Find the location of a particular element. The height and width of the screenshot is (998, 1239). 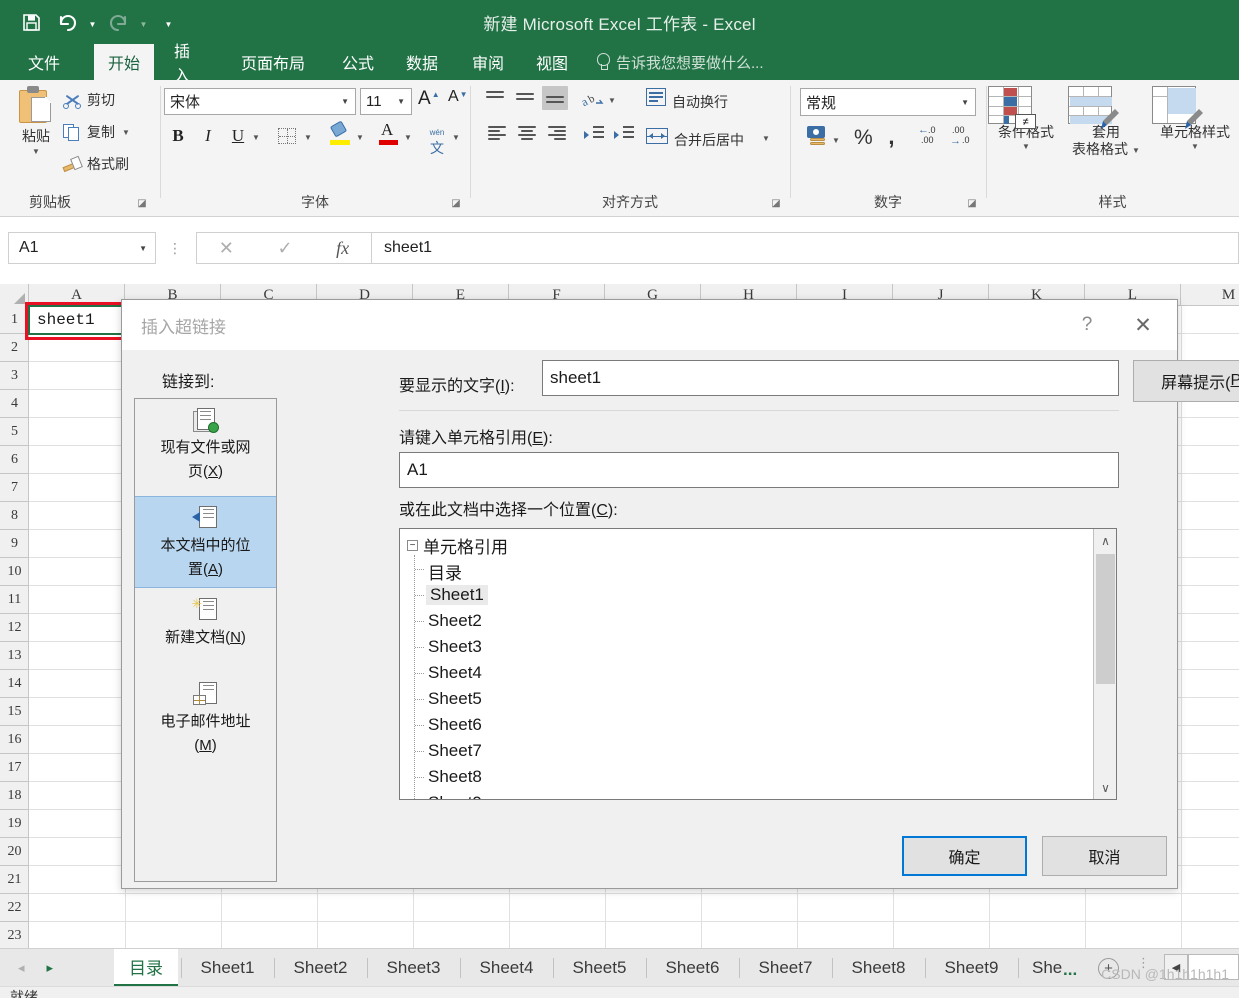

paste-dropdown-caret: ▼ is located at coordinates (36, 151).